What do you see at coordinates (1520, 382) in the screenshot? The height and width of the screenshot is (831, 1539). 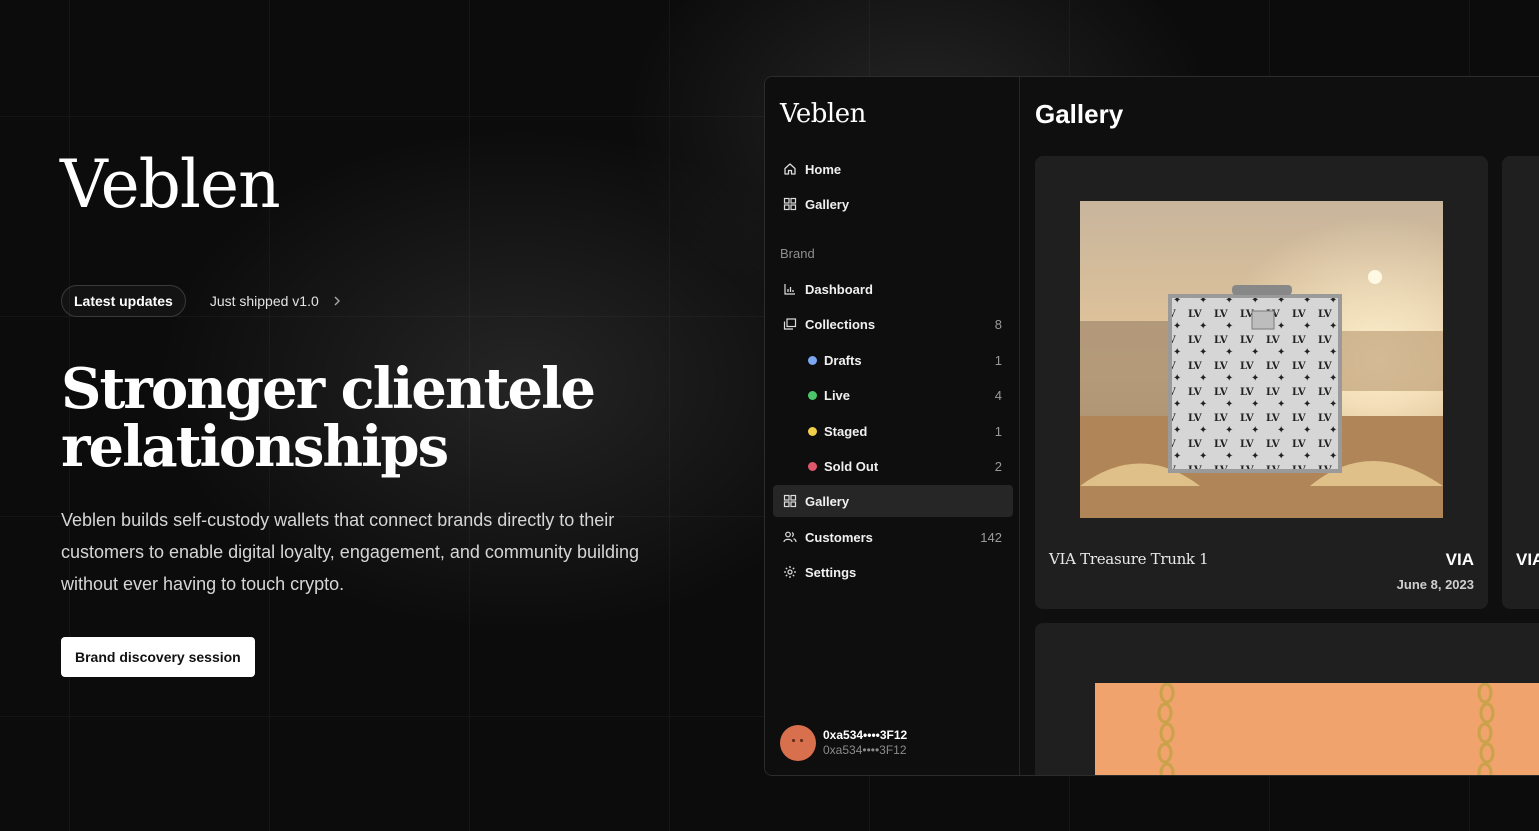 I see `gallery-card: VIA` at bounding box center [1520, 382].